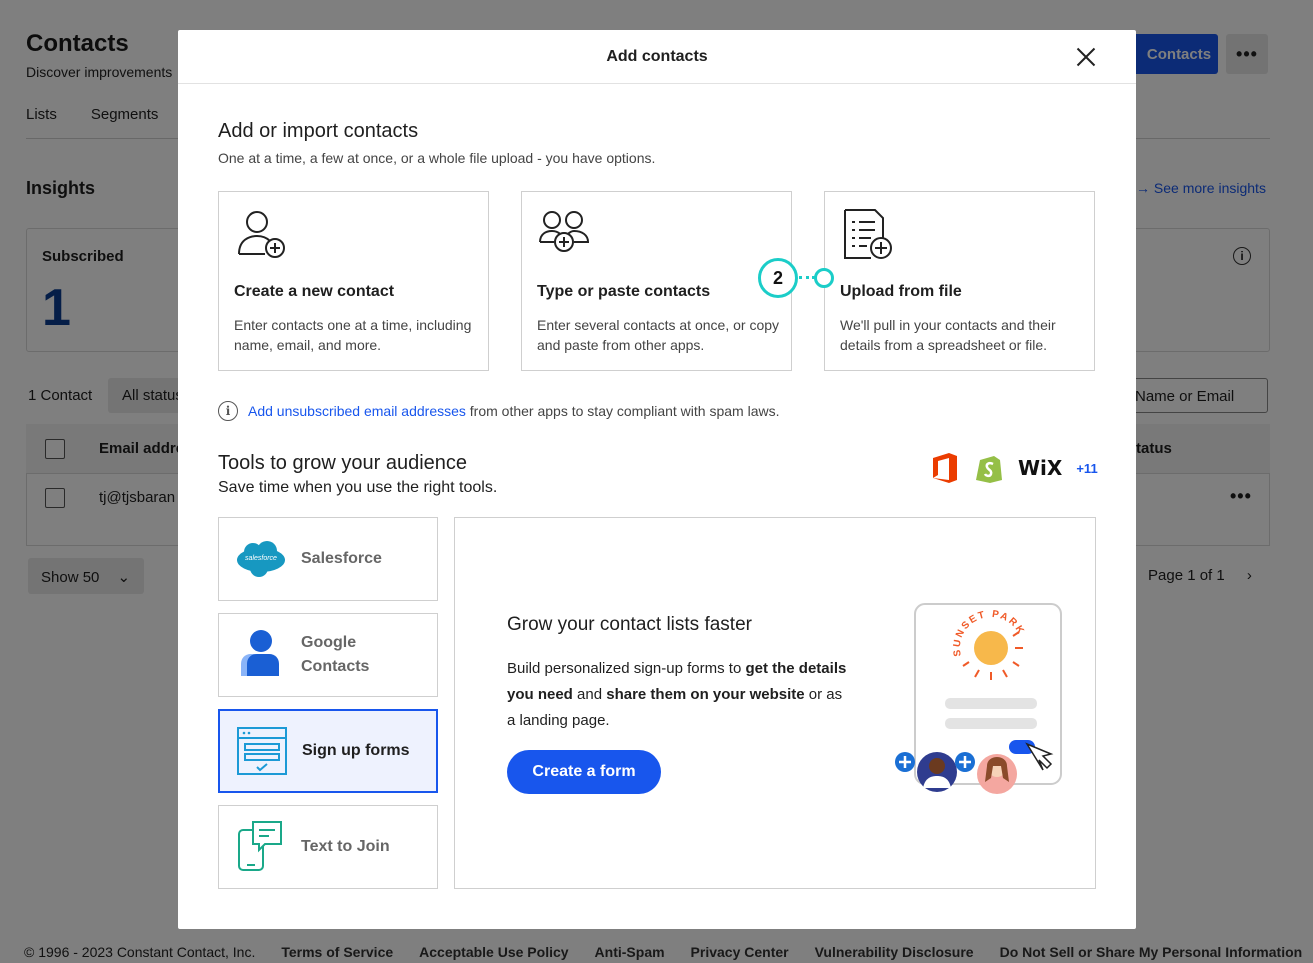 This screenshot has width=1313, height=963. What do you see at coordinates (868, 234) in the screenshot?
I see `add-file-icon` at bounding box center [868, 234].